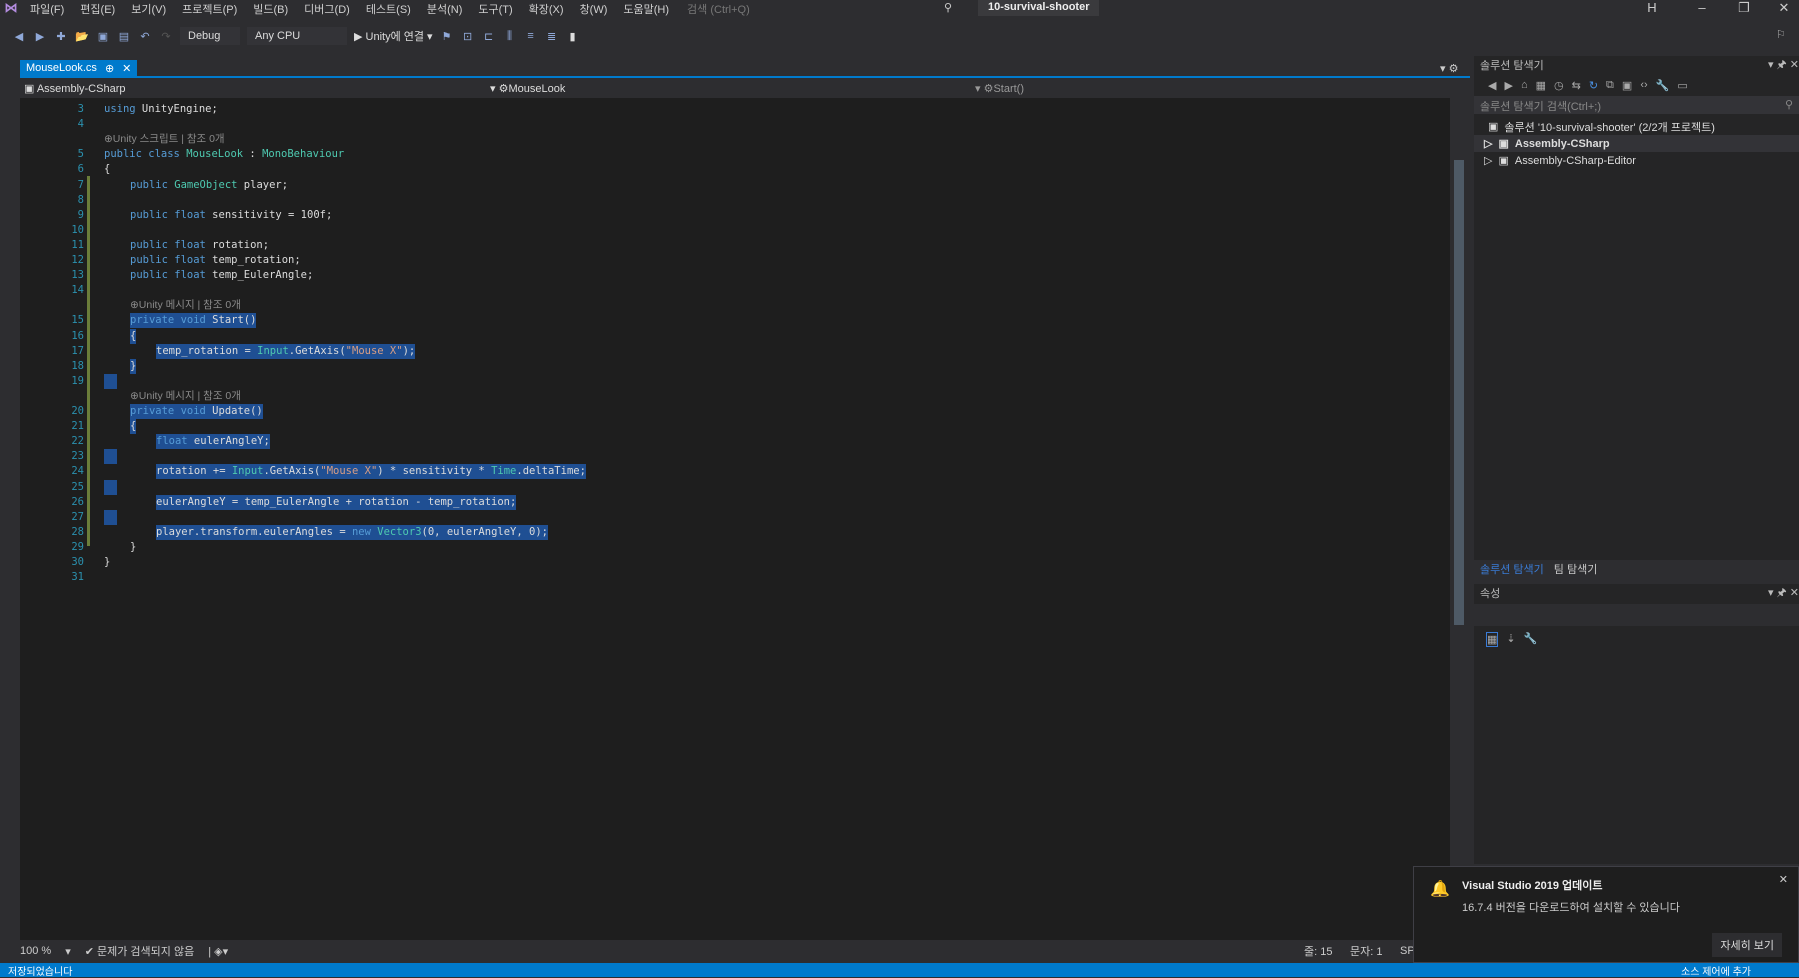 The height and width of the screenshot is (978, 1799). Describe the element at coordinates (1510, 639) in the screenshot. I see `alphabetical-icon: ⇣` at that location.